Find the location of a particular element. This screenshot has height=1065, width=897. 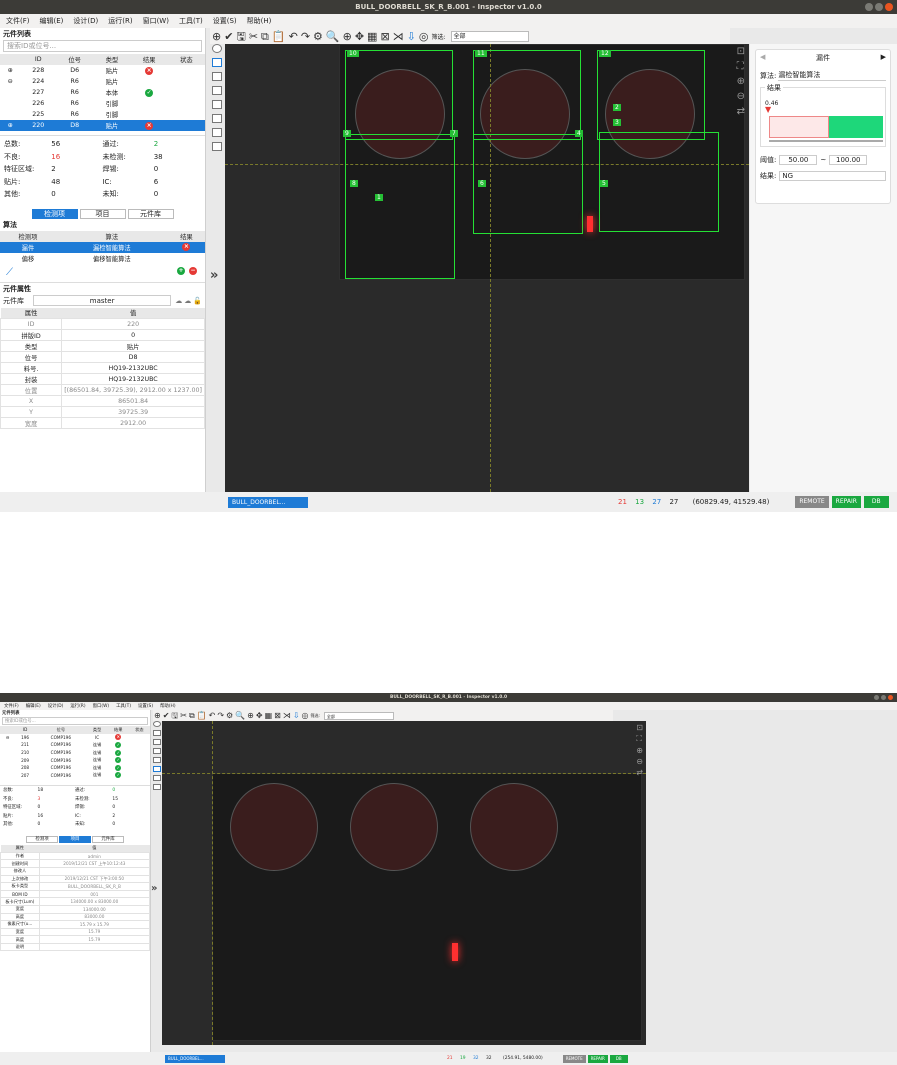

prop-value: D8 is located at coordinates (133, 357).